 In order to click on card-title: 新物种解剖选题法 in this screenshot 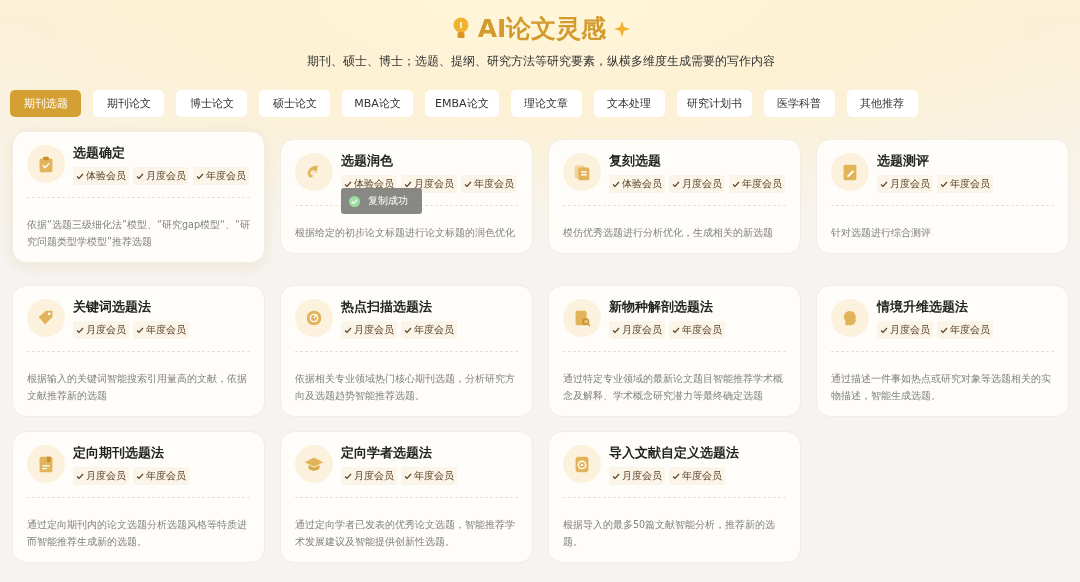, I will do `click(661, 307)`.